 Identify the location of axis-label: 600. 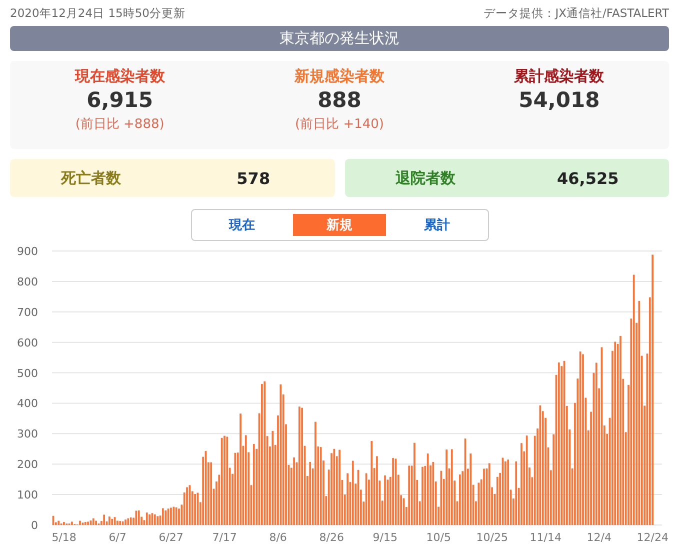
(27, 343).